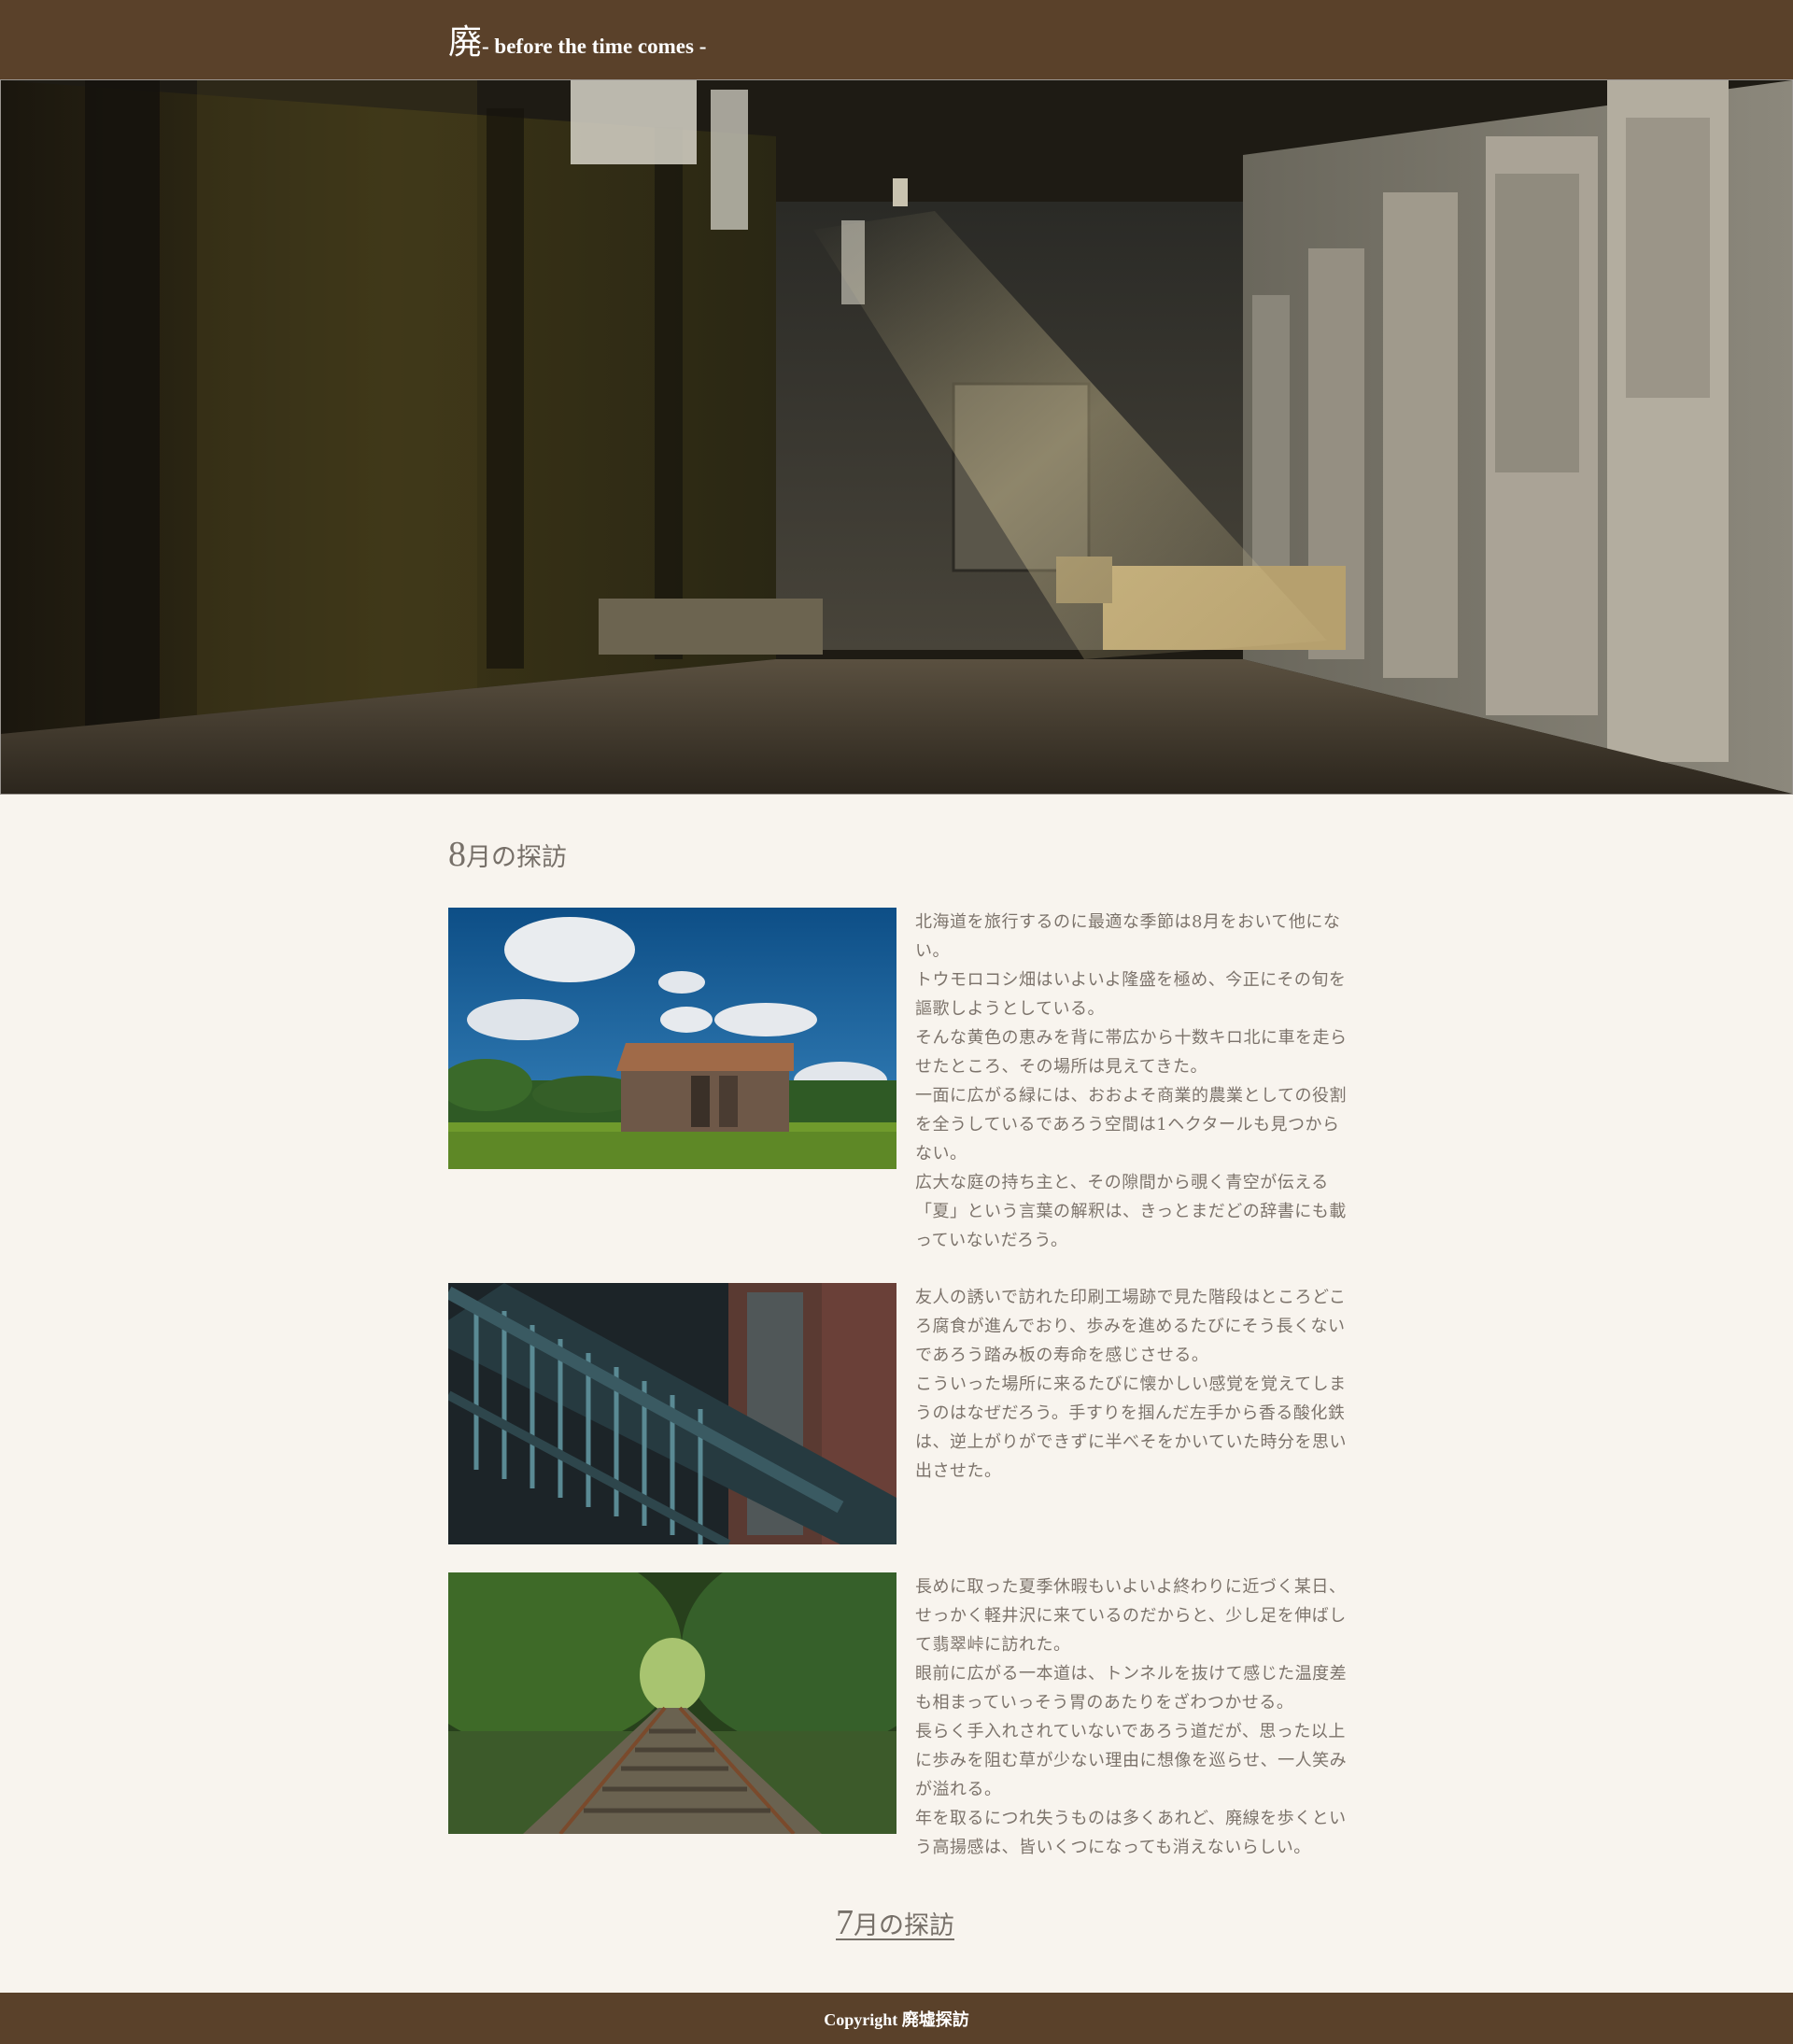 The height and width of the screenshot is (2044, 1793). I want to click on site-footer: Copyright 廃墟探訪, so click(896, 2018).